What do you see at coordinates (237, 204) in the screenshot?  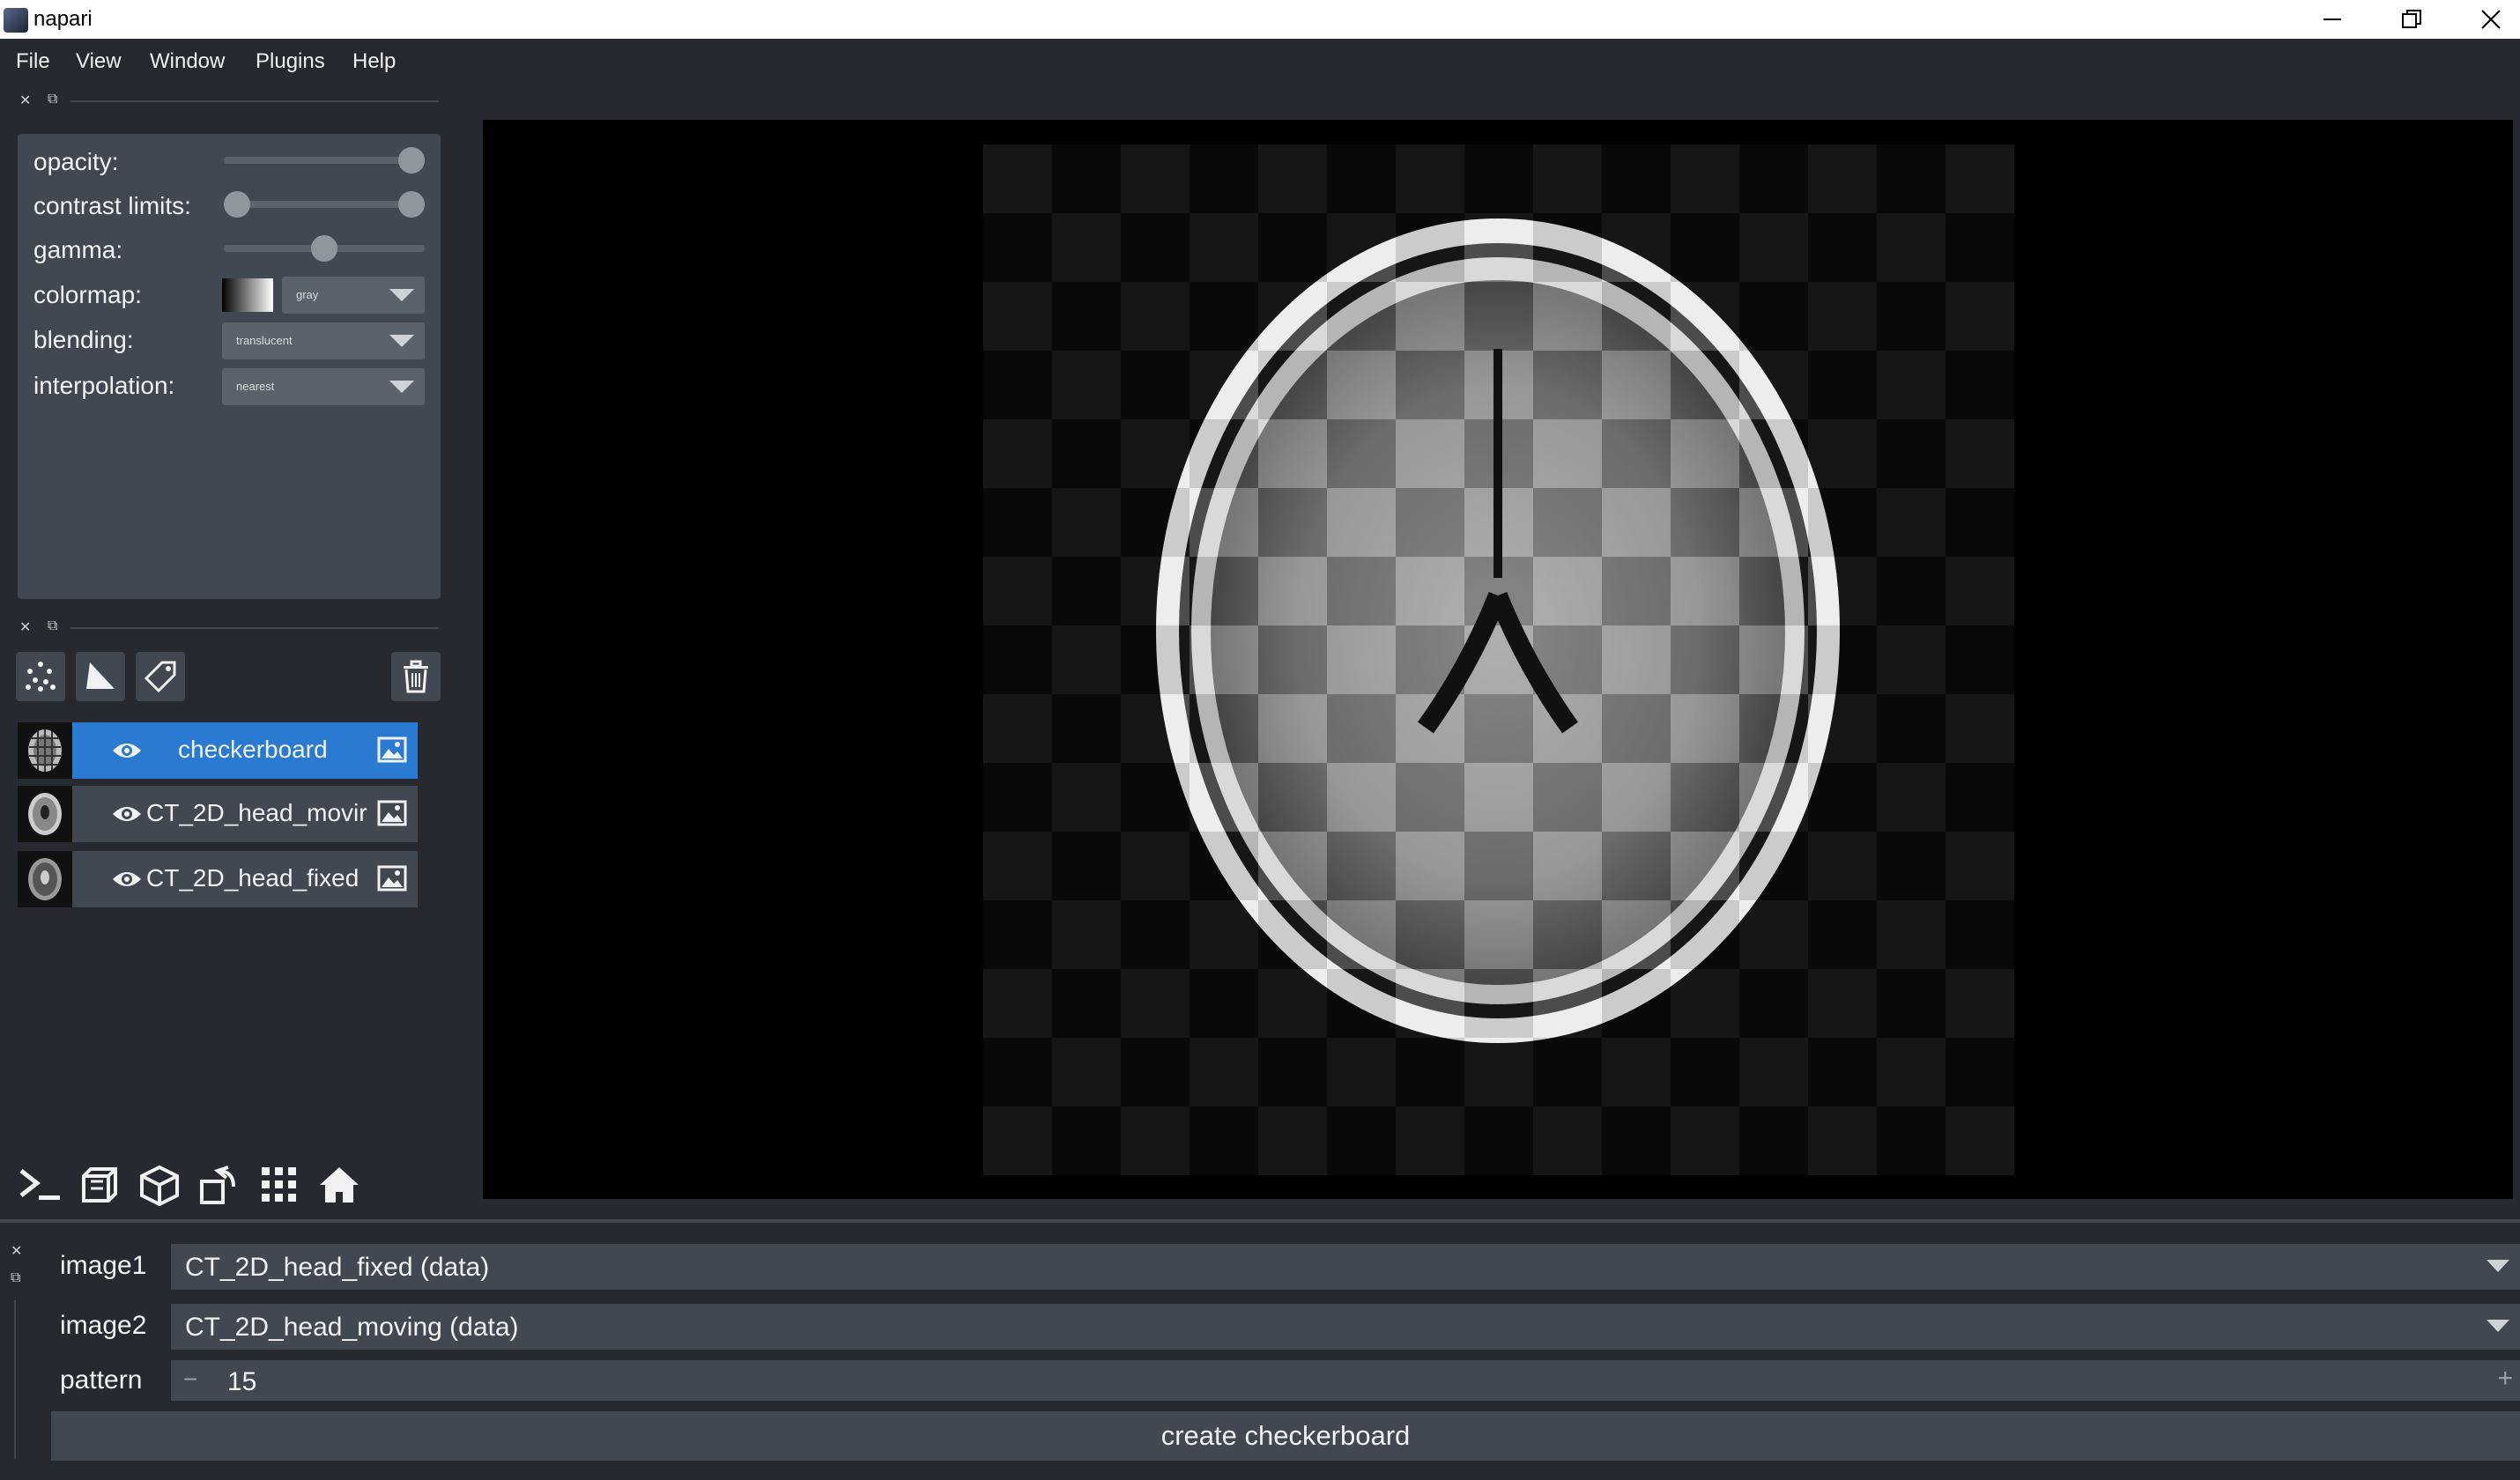 I see `contrast-min-handle` at bounding box center [237, 204].